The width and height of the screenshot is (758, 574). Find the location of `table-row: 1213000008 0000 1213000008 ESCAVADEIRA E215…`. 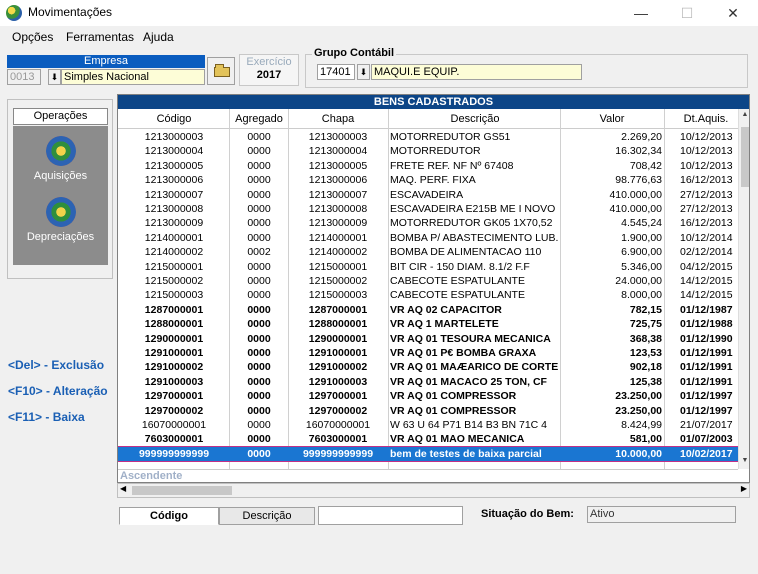

table-row: 1213000008 0000 1213000008 ESCAVADEIRA E215… is located at coordinates (428, 209).